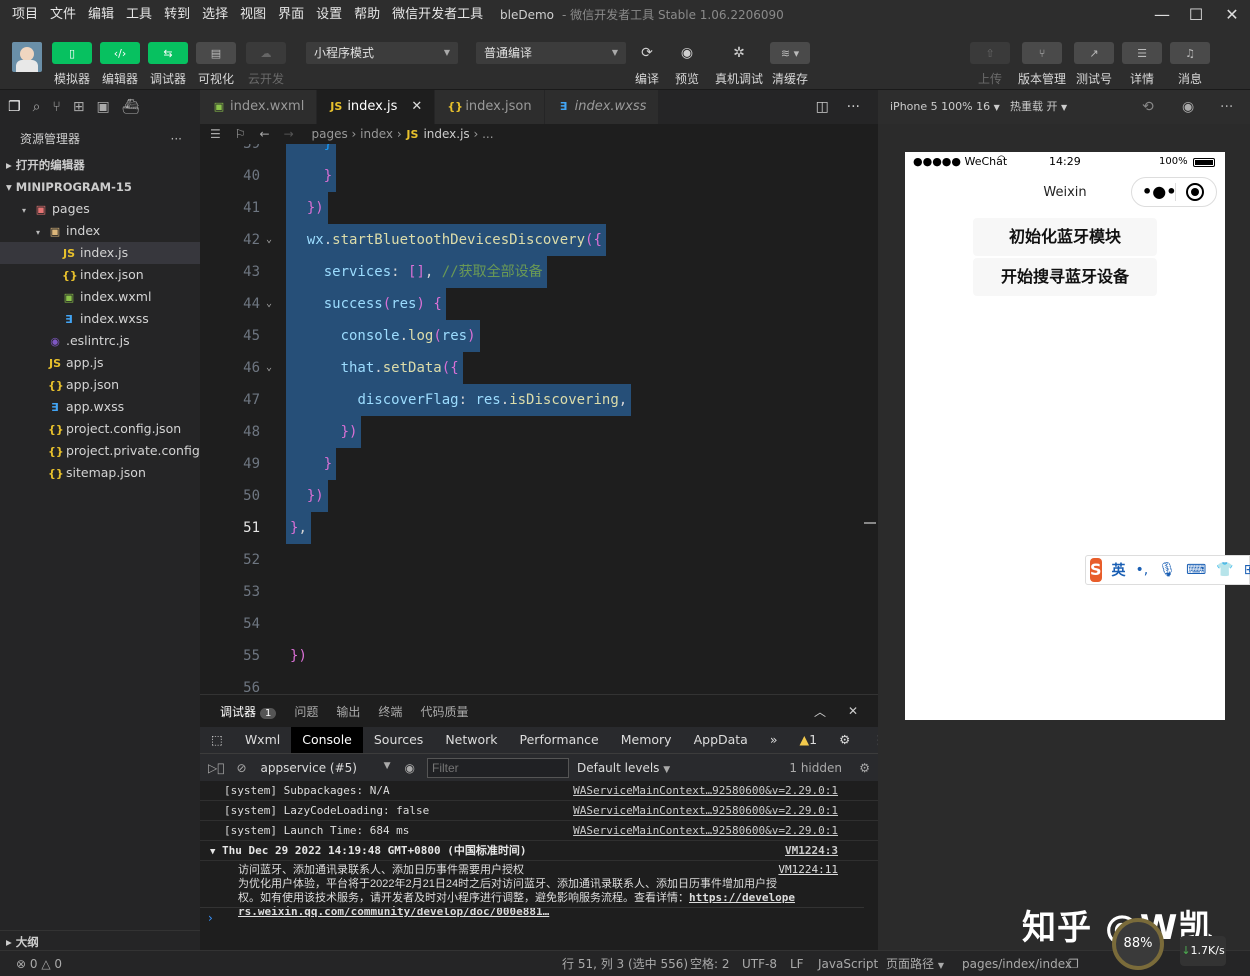 The width and height of the screenshot is (1250, 976). I want to click on chevron-up-icon: ︿, so click(820, 711).